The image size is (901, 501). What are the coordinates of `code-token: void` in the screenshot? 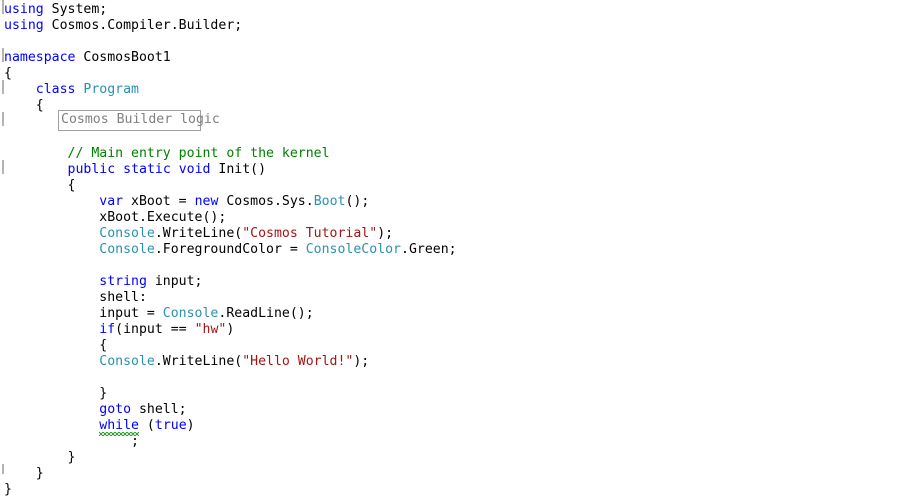 It's located at (194, 169).